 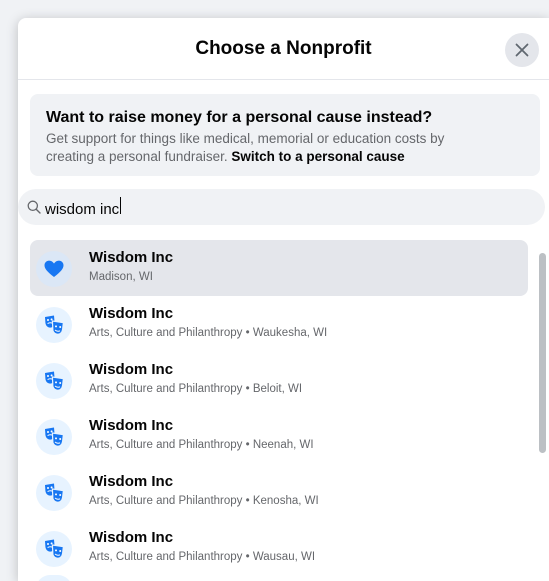 I want to click on dialog-header: Choose a Nonprofit, so click(x=283, y=49).